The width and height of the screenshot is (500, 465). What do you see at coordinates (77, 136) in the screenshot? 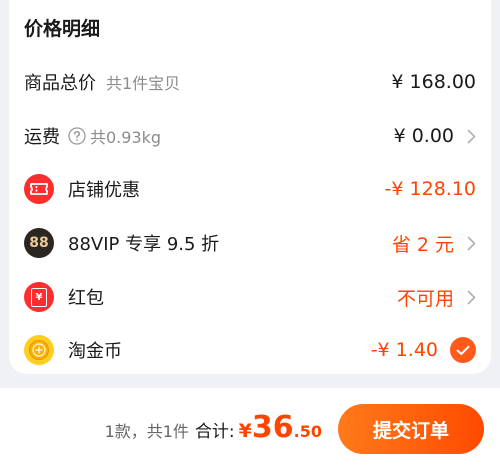
I see `help-circle-icon` at bounding box center [77, 136].